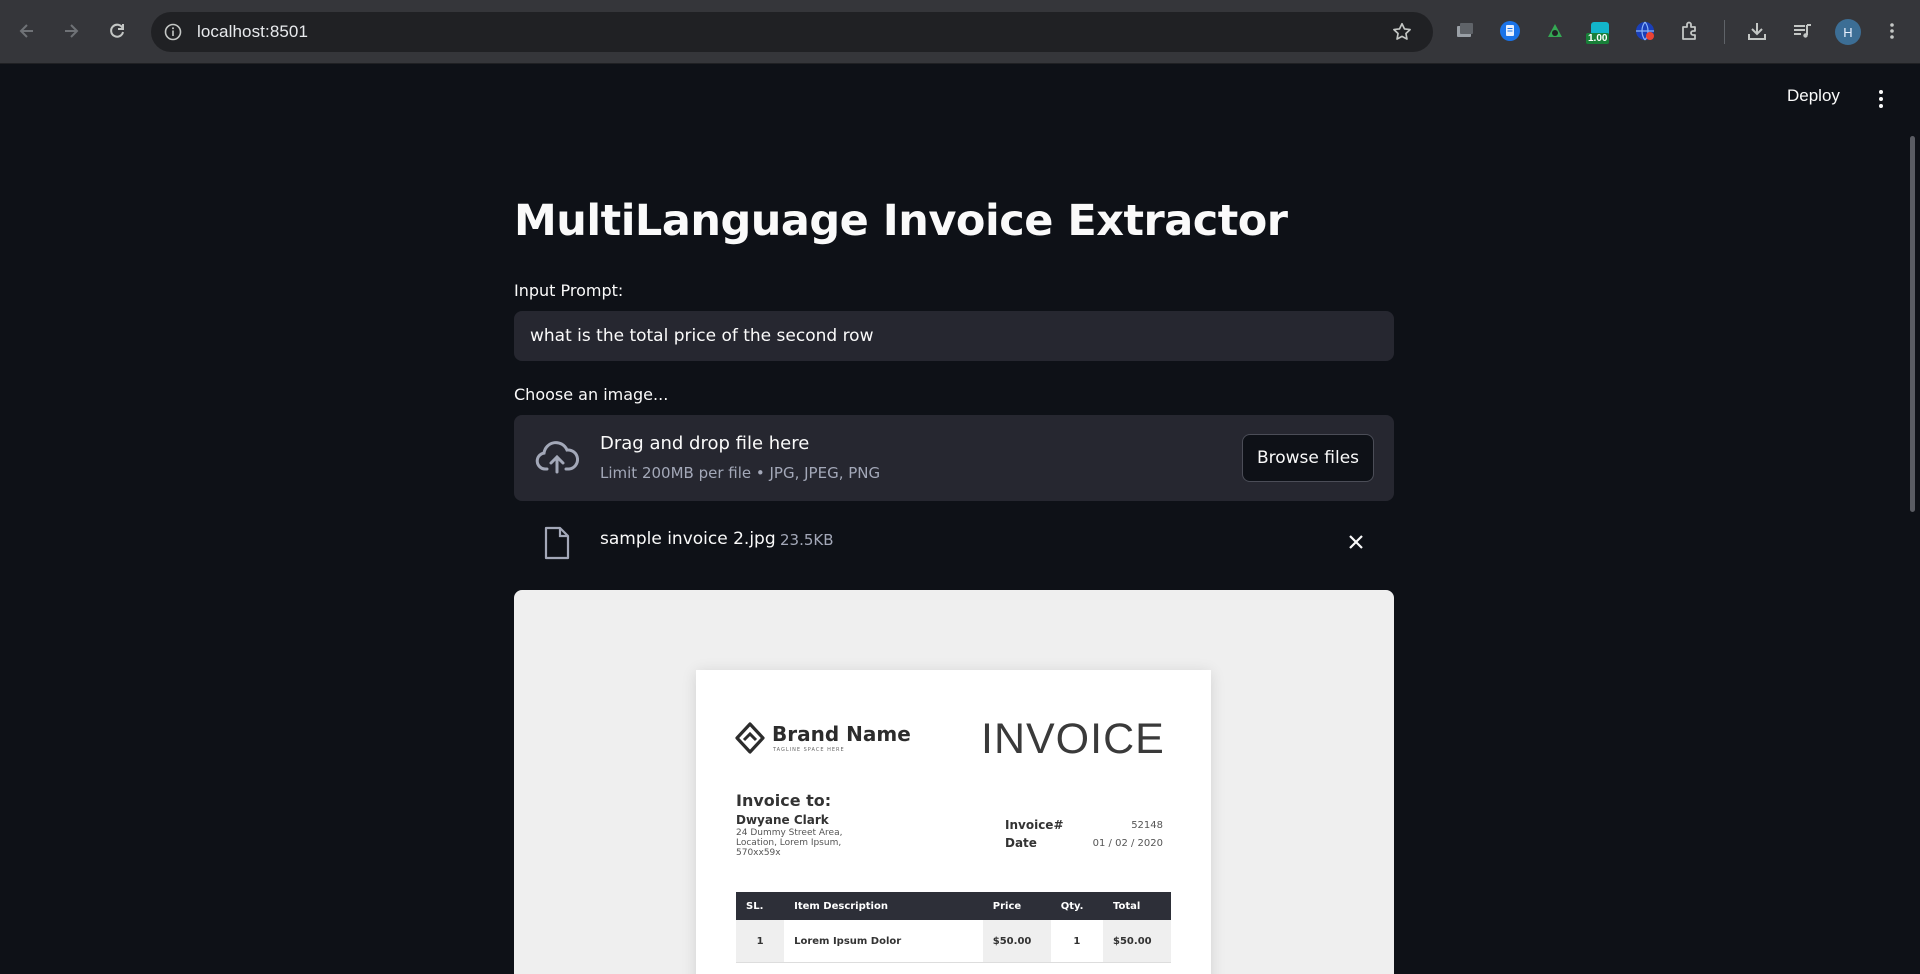  I want to click on remove-file-icon, so click(1356, 542).